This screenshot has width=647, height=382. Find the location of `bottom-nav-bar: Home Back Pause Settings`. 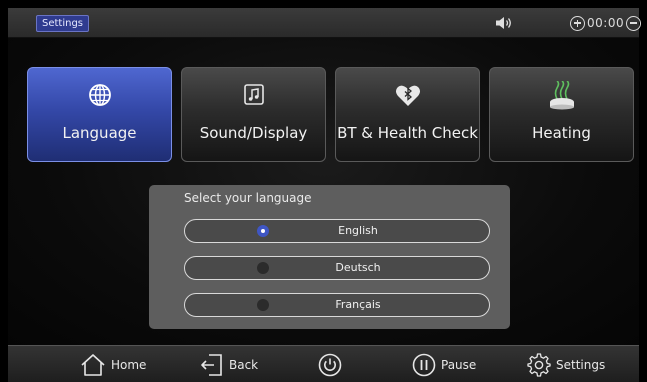

bottom-nav-bar: Home Back Pause Settings is located at coordinates (323, 363).